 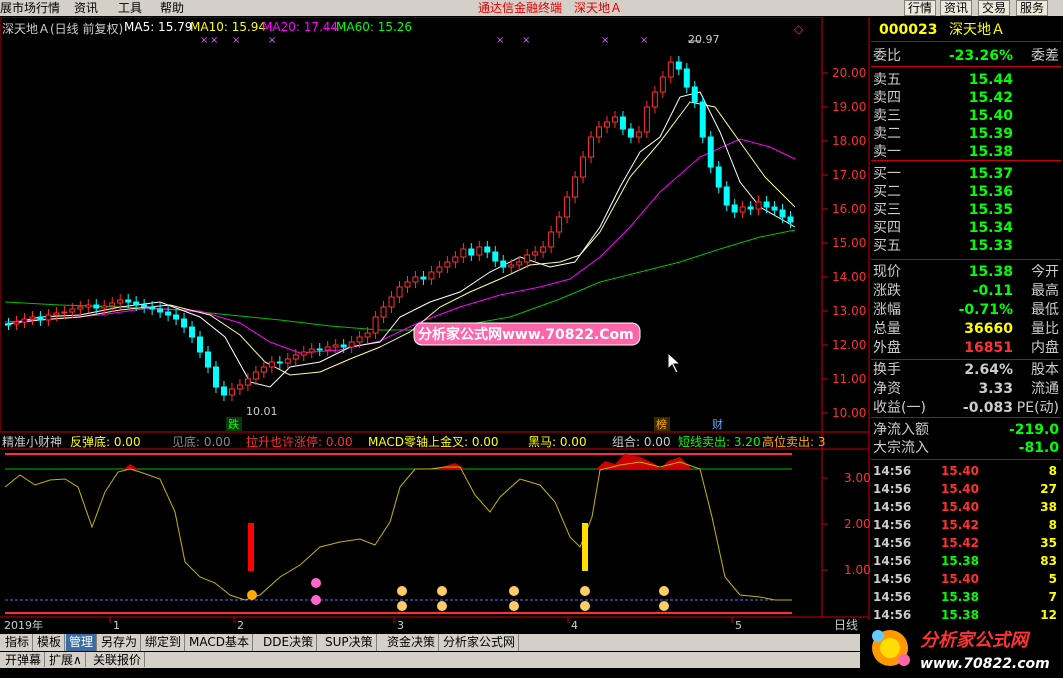 I want to click on btn-service: 服务, so click(x=1032, y=8).